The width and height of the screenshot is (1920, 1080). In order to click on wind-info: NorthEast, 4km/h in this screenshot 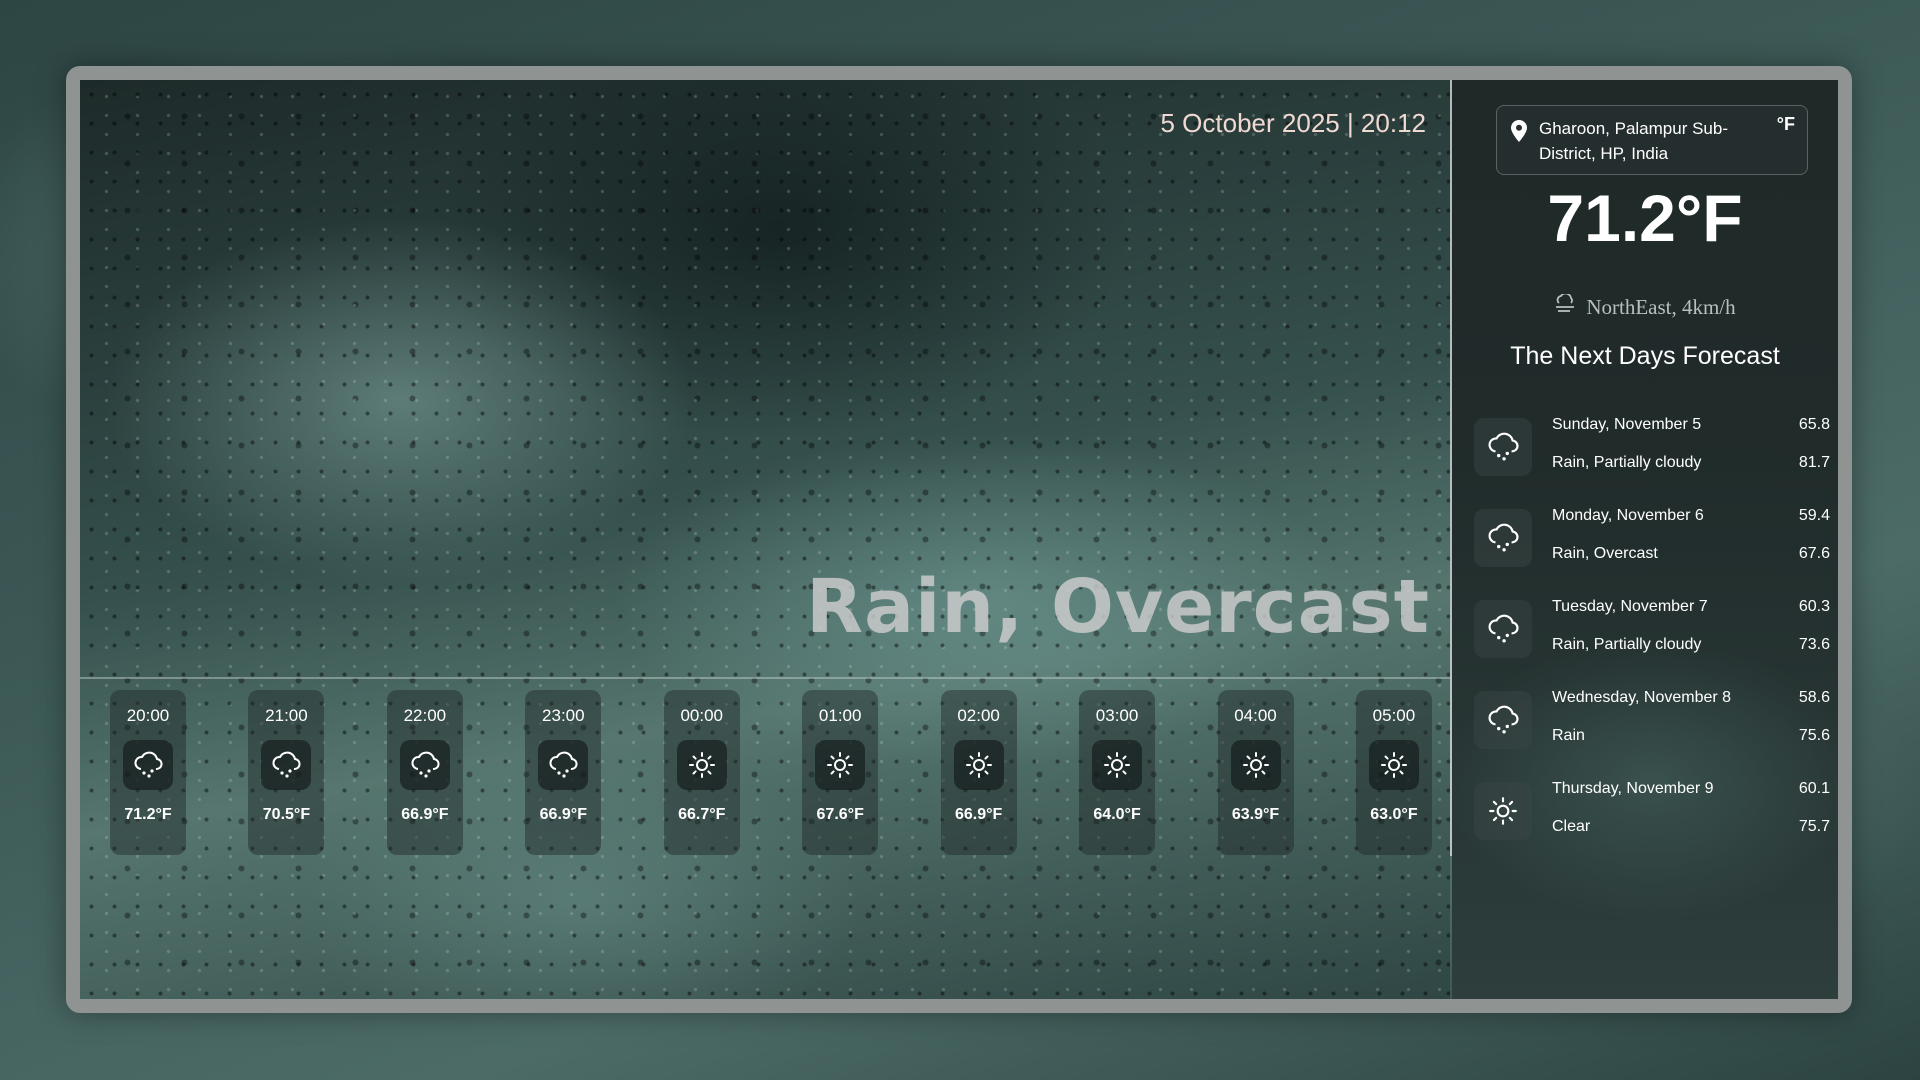, I will do `click(1645, 306)`.